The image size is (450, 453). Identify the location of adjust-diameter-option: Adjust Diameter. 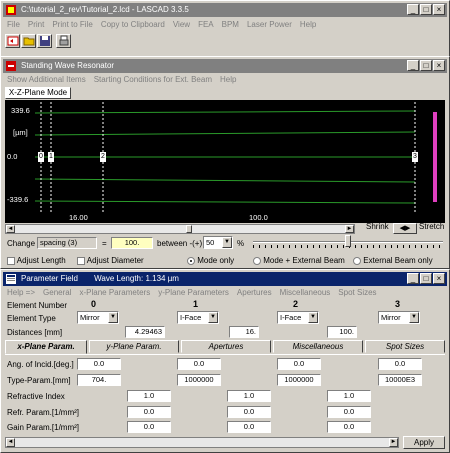
(110, 260).